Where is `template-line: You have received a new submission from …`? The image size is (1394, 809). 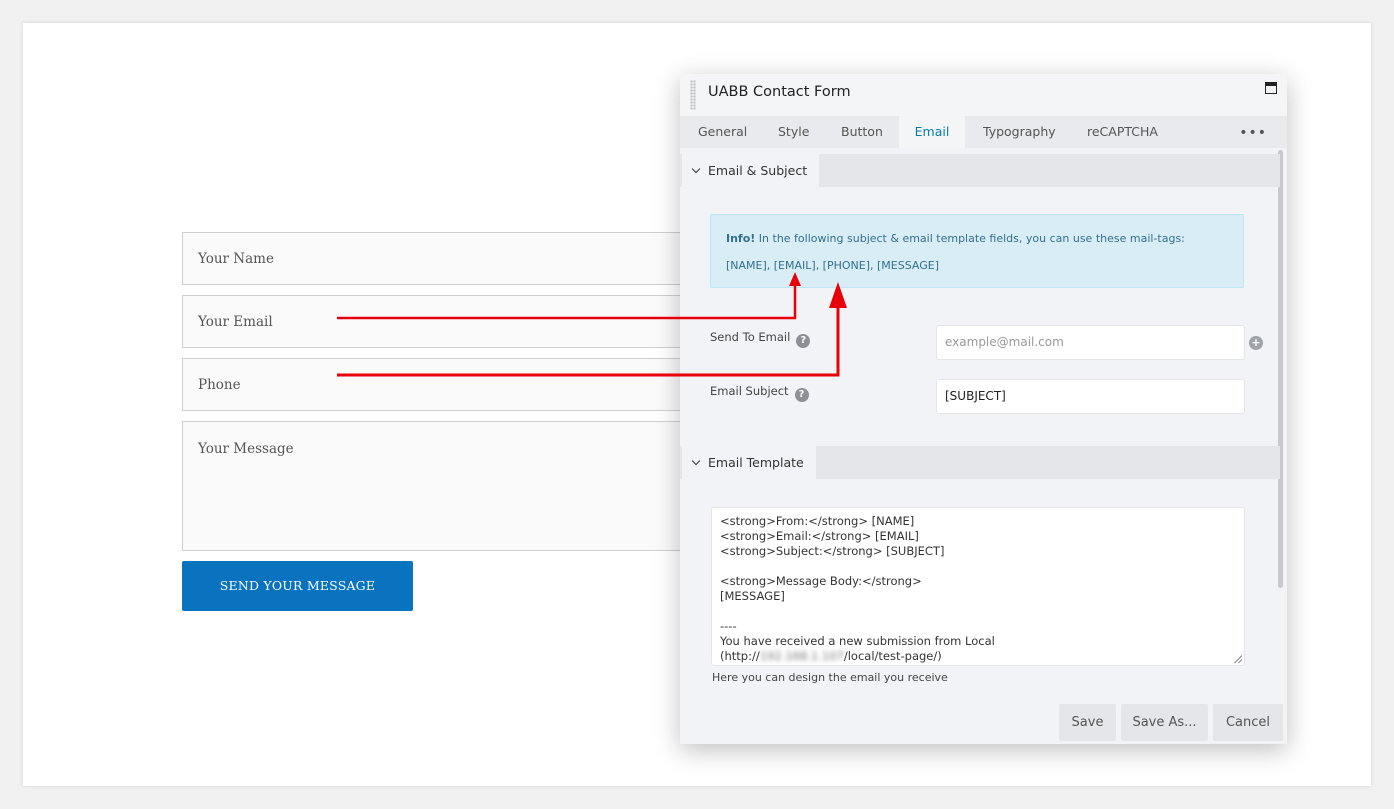
template-line: You have received a new submission from … is located at coordinates (857, 641).